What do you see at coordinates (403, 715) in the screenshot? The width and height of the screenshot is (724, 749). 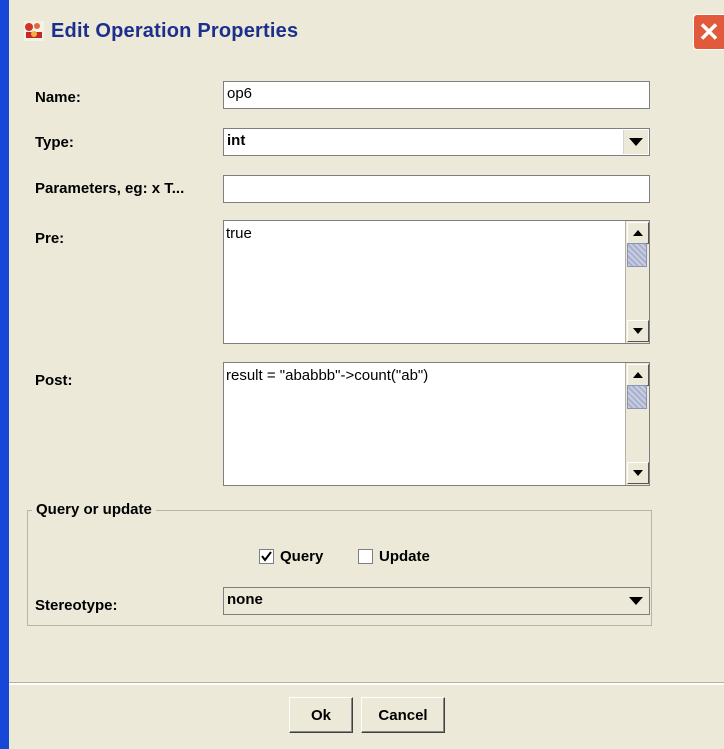 I see `cancel-button: Cancel` at bounding box center [403, 715].